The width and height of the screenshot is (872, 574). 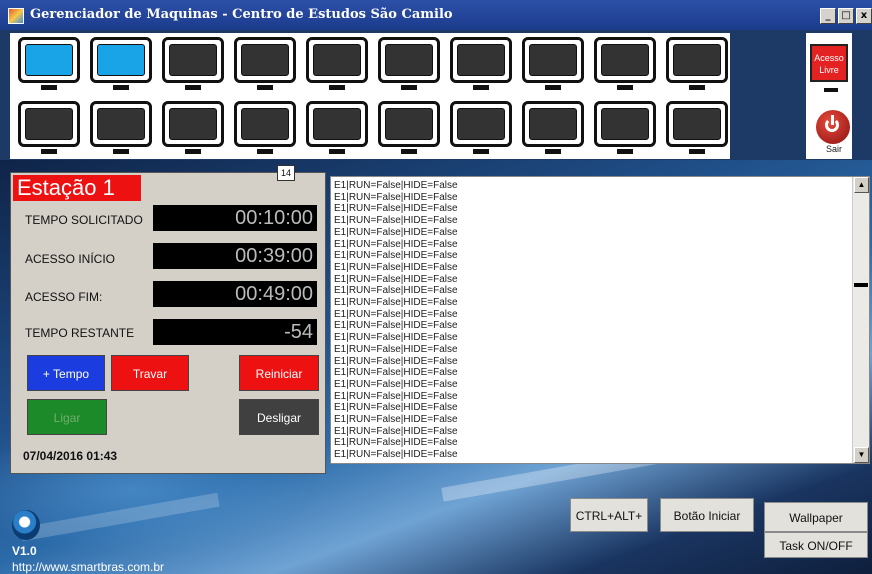 I want to click on sair-label: Sair, so click(x=834, y=149).